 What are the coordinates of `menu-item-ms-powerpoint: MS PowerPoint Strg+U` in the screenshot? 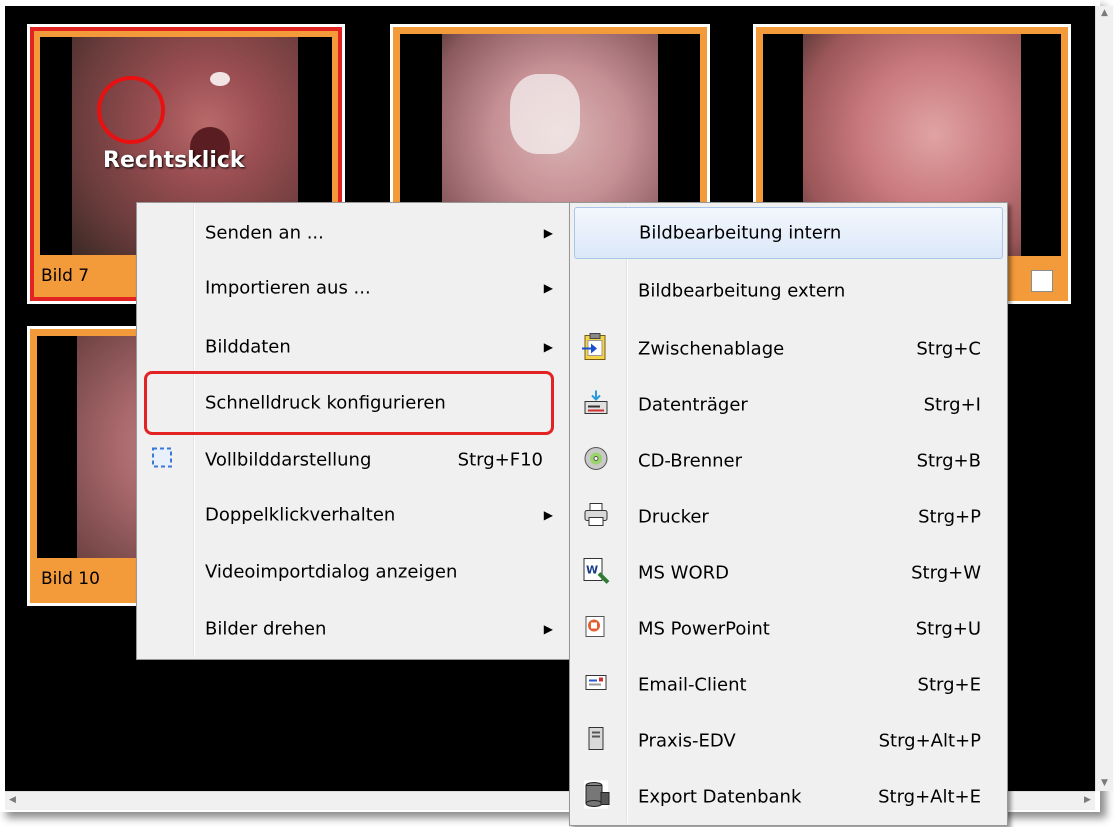 It's located at (788, 629).